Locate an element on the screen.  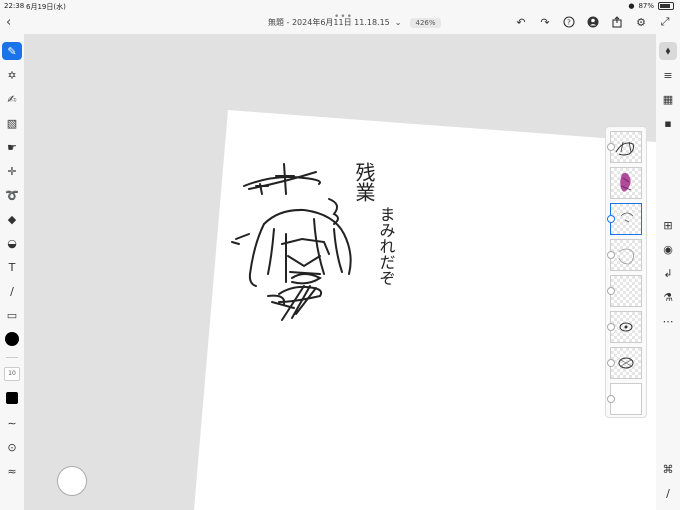
fullscreen-icon: ⤢ is located at coordinates (665, 22).